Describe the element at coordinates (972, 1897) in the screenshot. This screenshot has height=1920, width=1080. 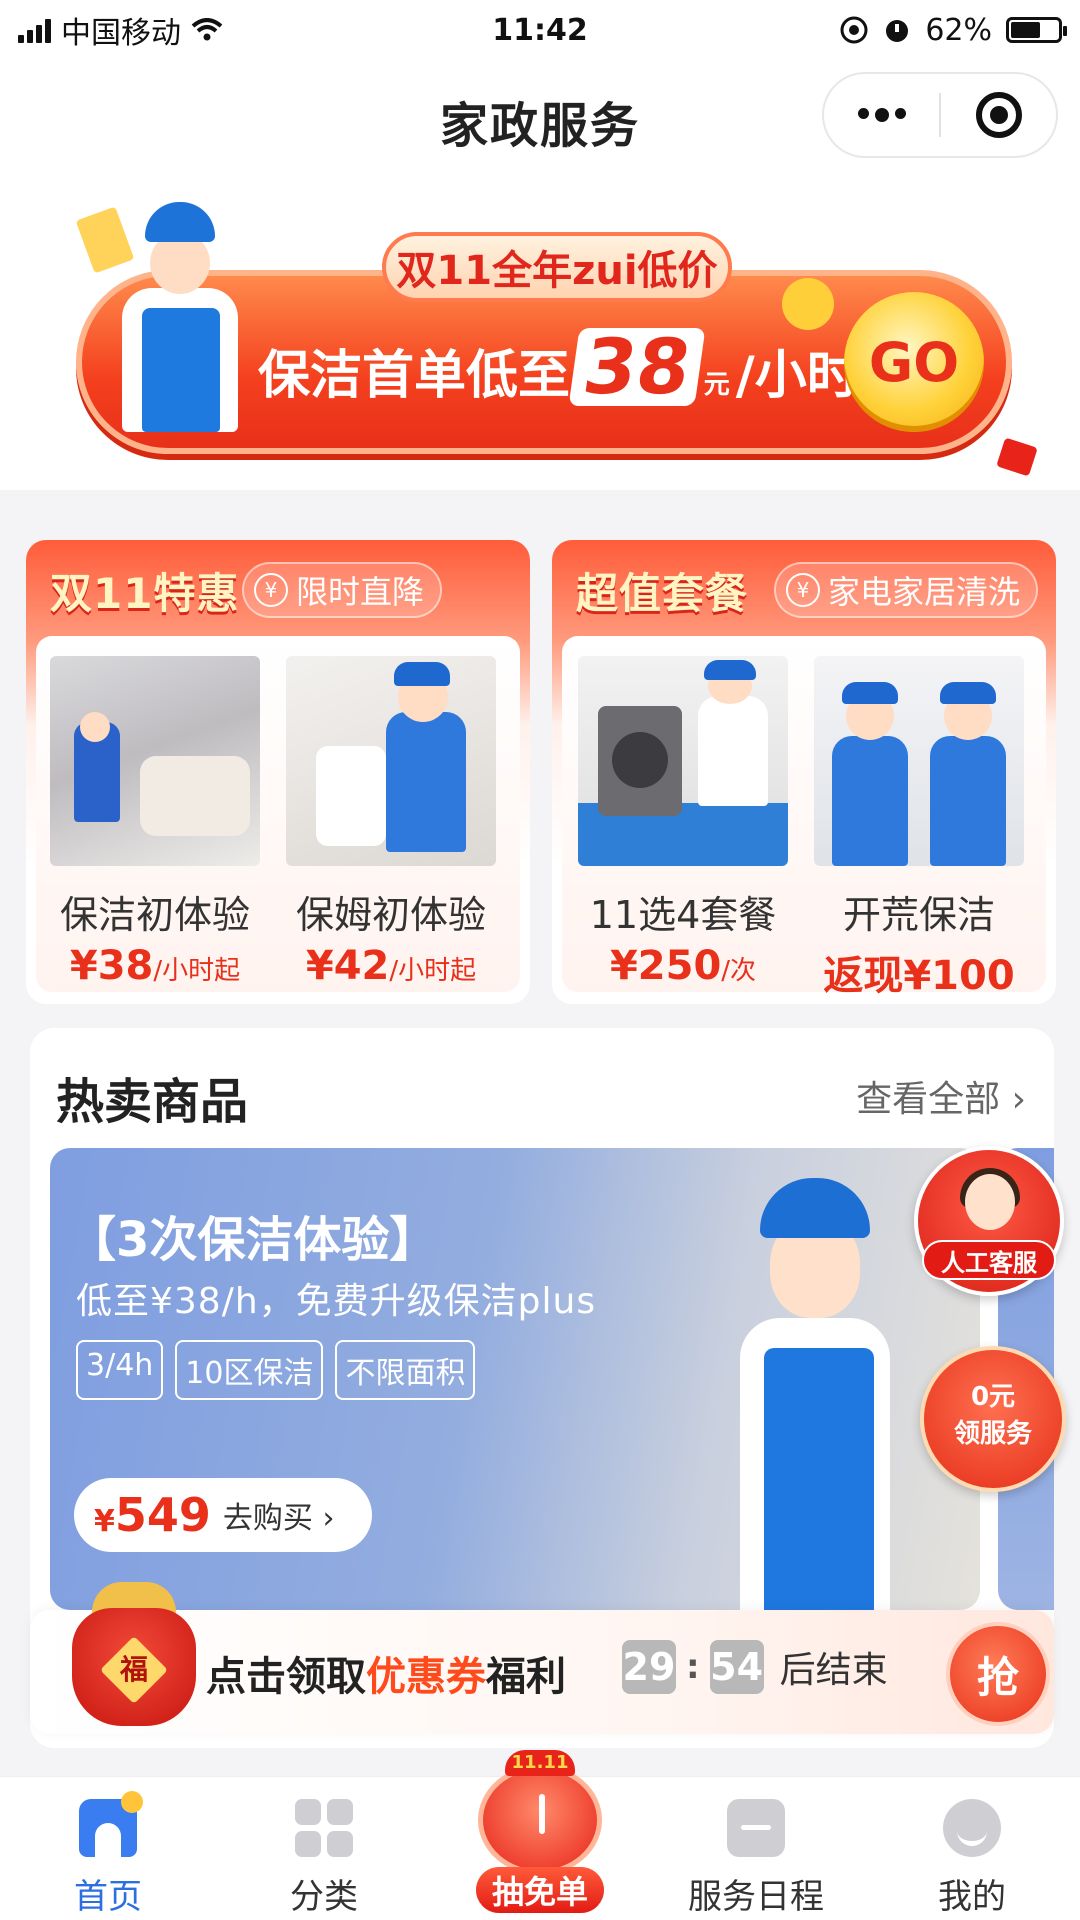
I see `tab-label: 我的` at that location.